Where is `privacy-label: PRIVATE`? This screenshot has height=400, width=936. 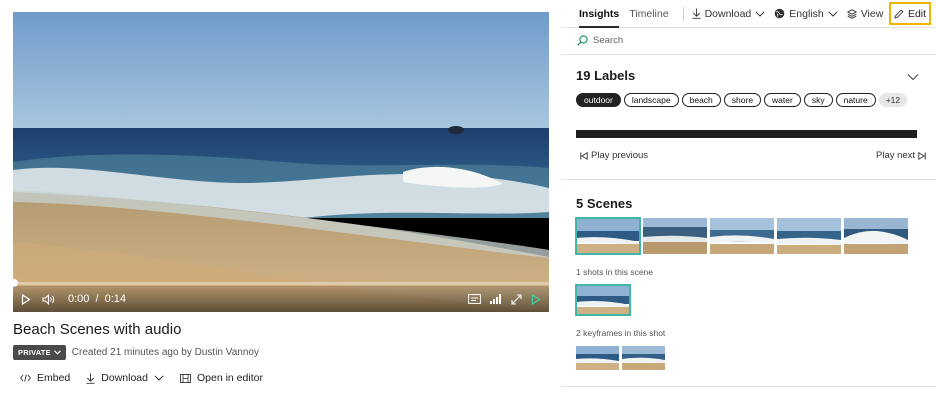 privacy-label: PRIVATE is located at coordinates (34, 352).